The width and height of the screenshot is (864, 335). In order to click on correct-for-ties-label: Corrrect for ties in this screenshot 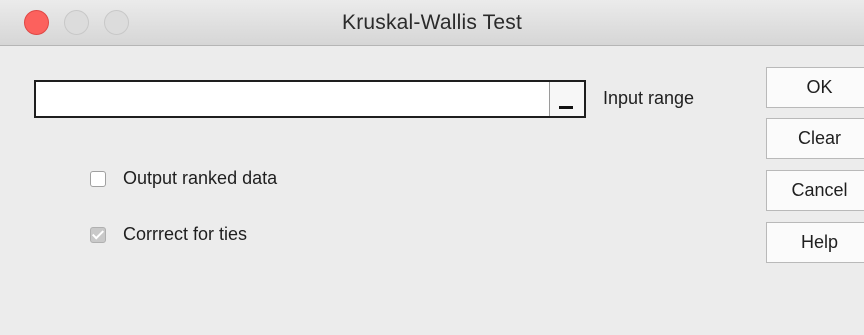, I will do `click(185, 234)`.